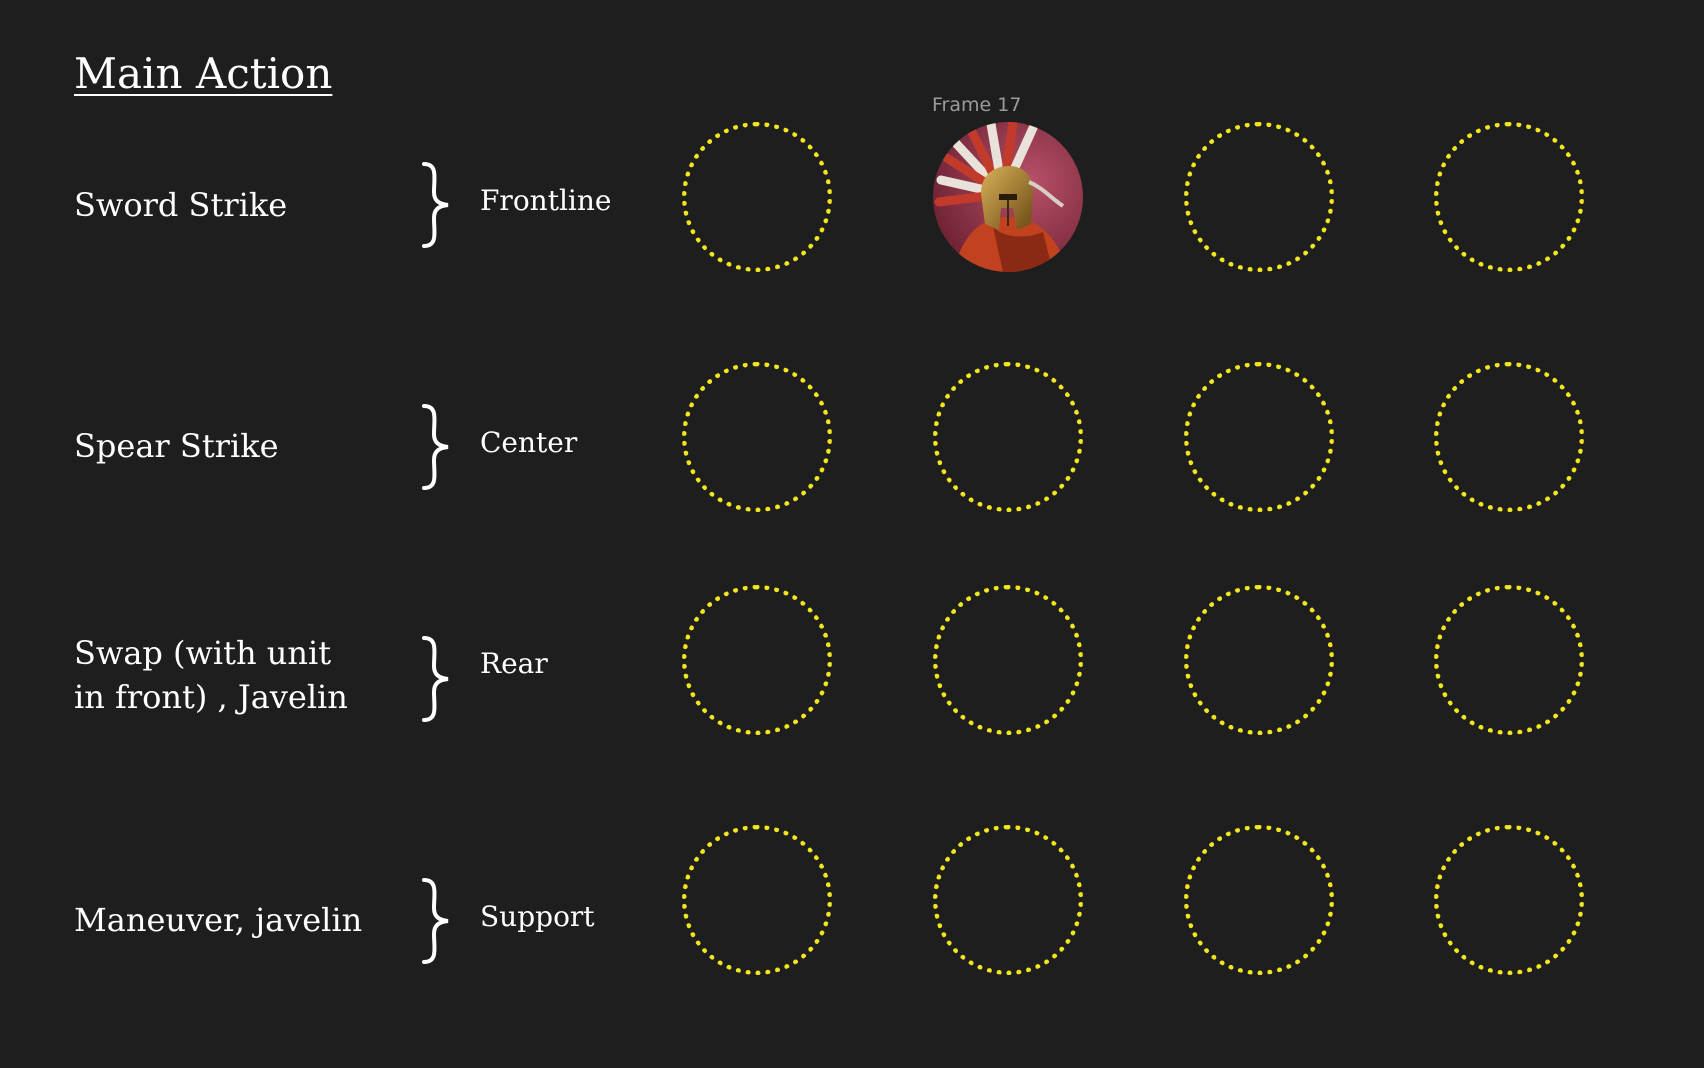  I want to click on unit-slot-r3-c1, so click(757, 660).